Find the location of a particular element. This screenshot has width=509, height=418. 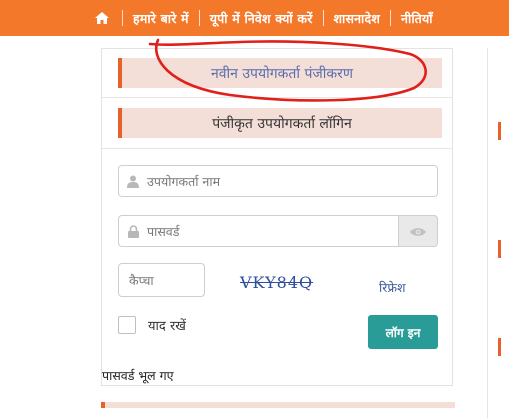

nav-item-why-invest: यूपी में निवेश क्यों करें is located at coordinates (261, 18).